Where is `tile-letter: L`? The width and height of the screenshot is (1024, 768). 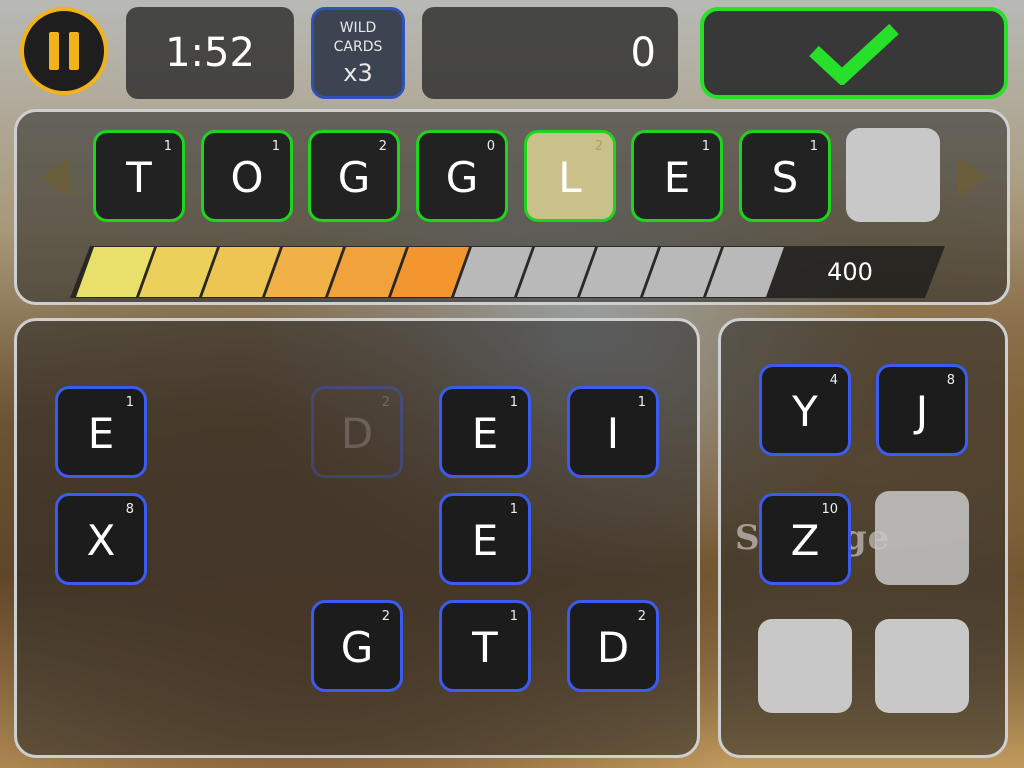
tile-letter: L is located at coordinates (570, 177).